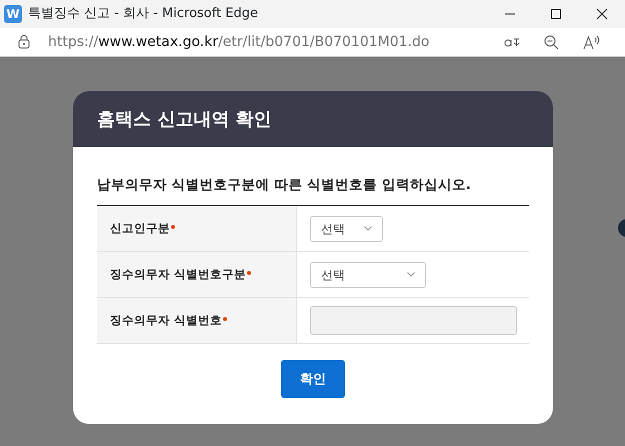 Image resolution: width=625 pixels, height=446 pixels. I want to click on url-text: https://www.wetax.go.kr/etr/lit/b0701/B070101M01.do, so click(269, 42).